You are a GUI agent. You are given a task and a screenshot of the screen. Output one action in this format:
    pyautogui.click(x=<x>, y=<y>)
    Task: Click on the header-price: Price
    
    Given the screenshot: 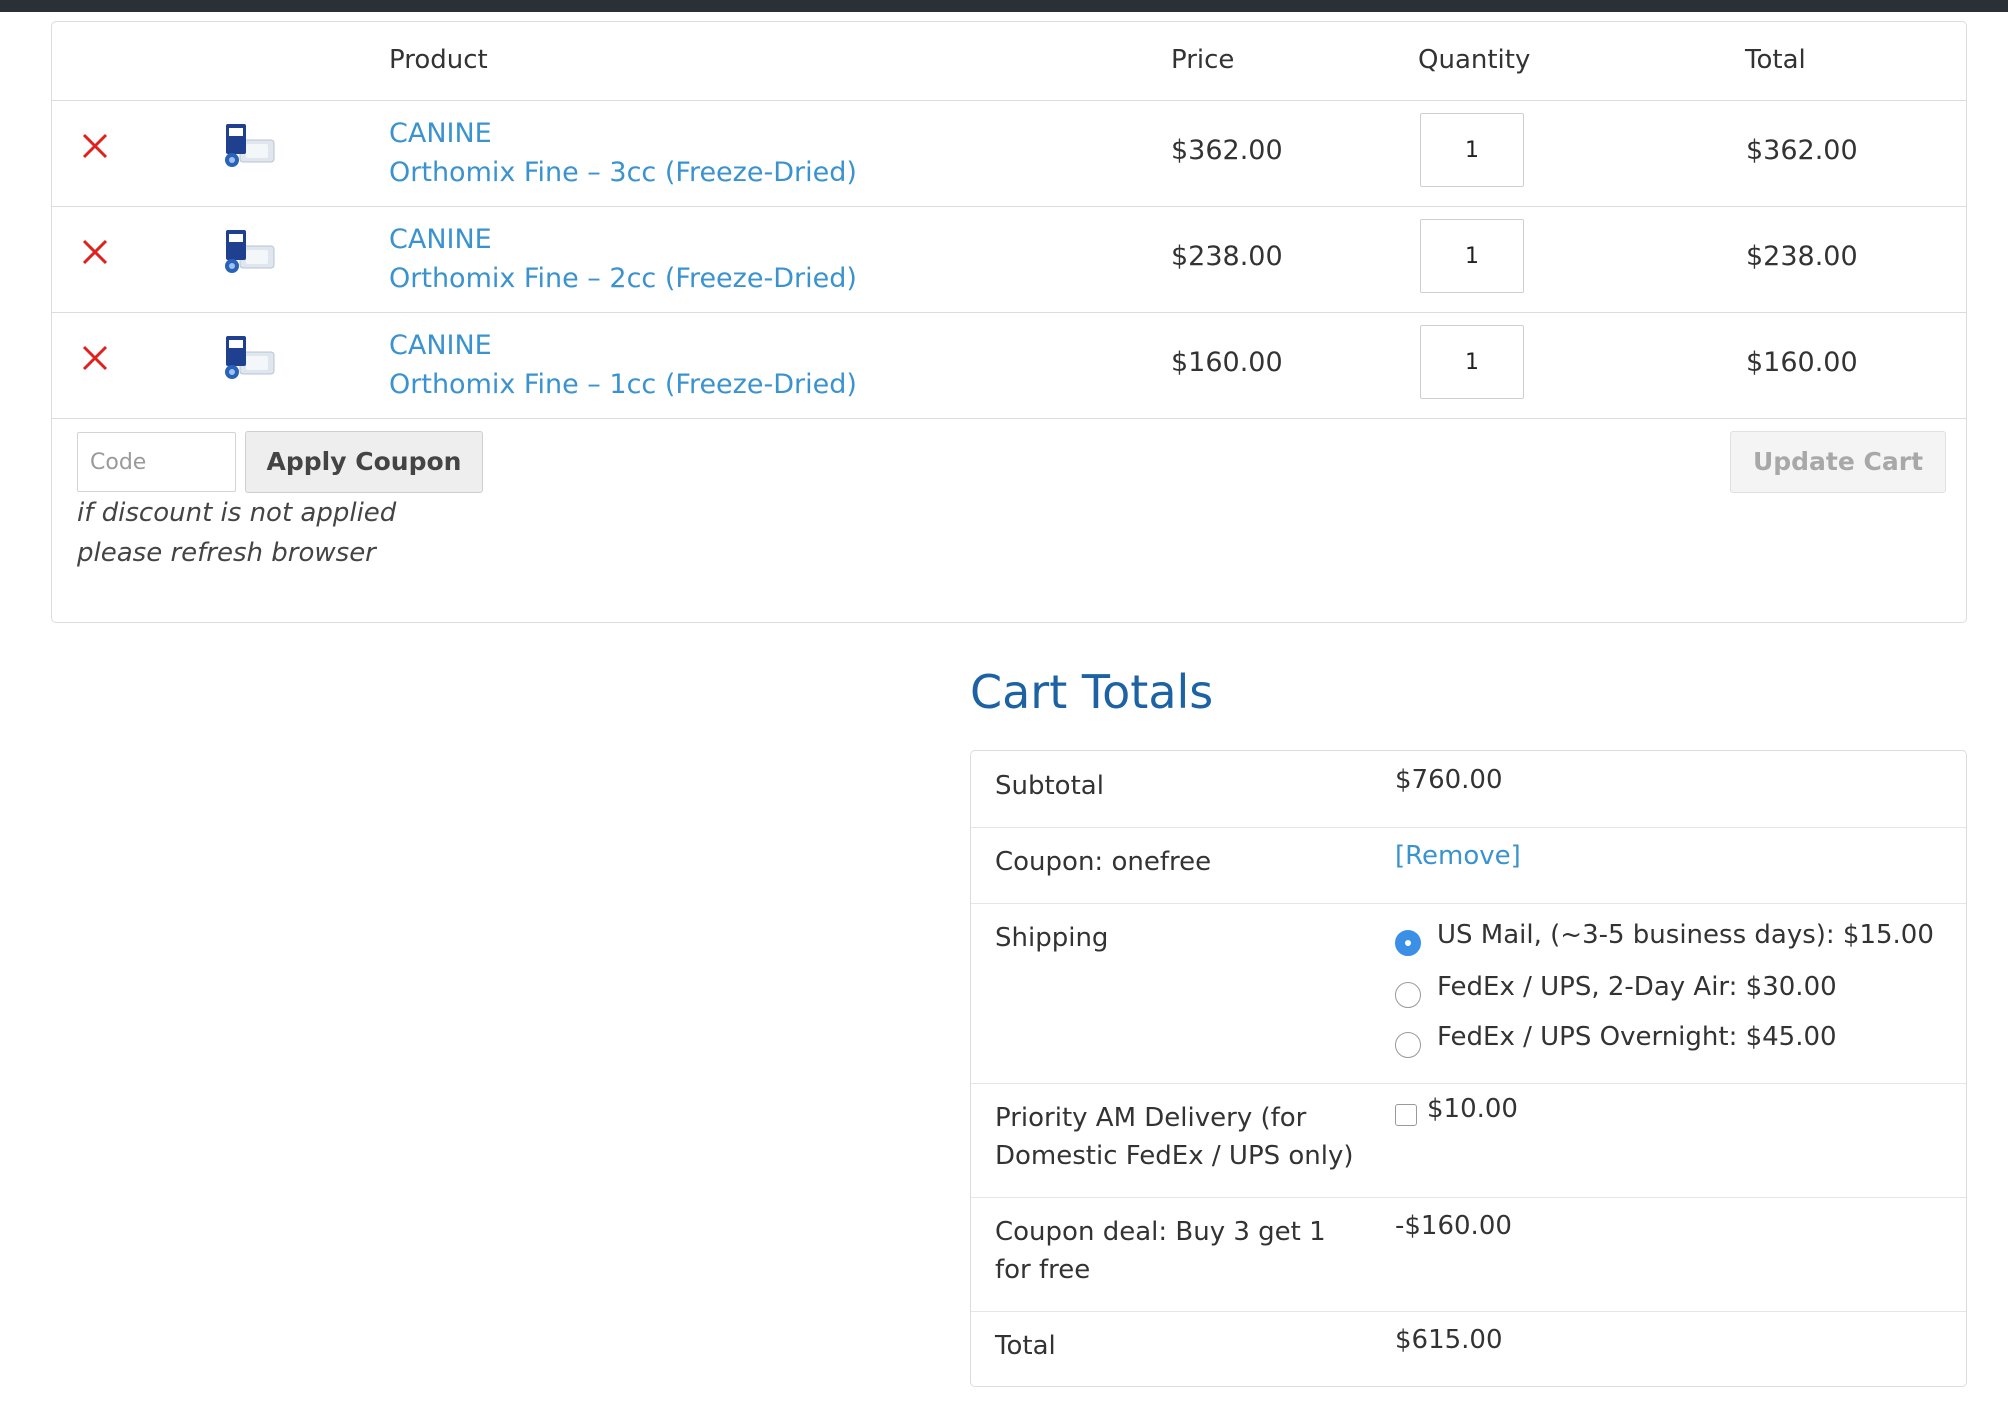 What is the action you would take?
    pyautogui.click(x=1203, y=60)
    